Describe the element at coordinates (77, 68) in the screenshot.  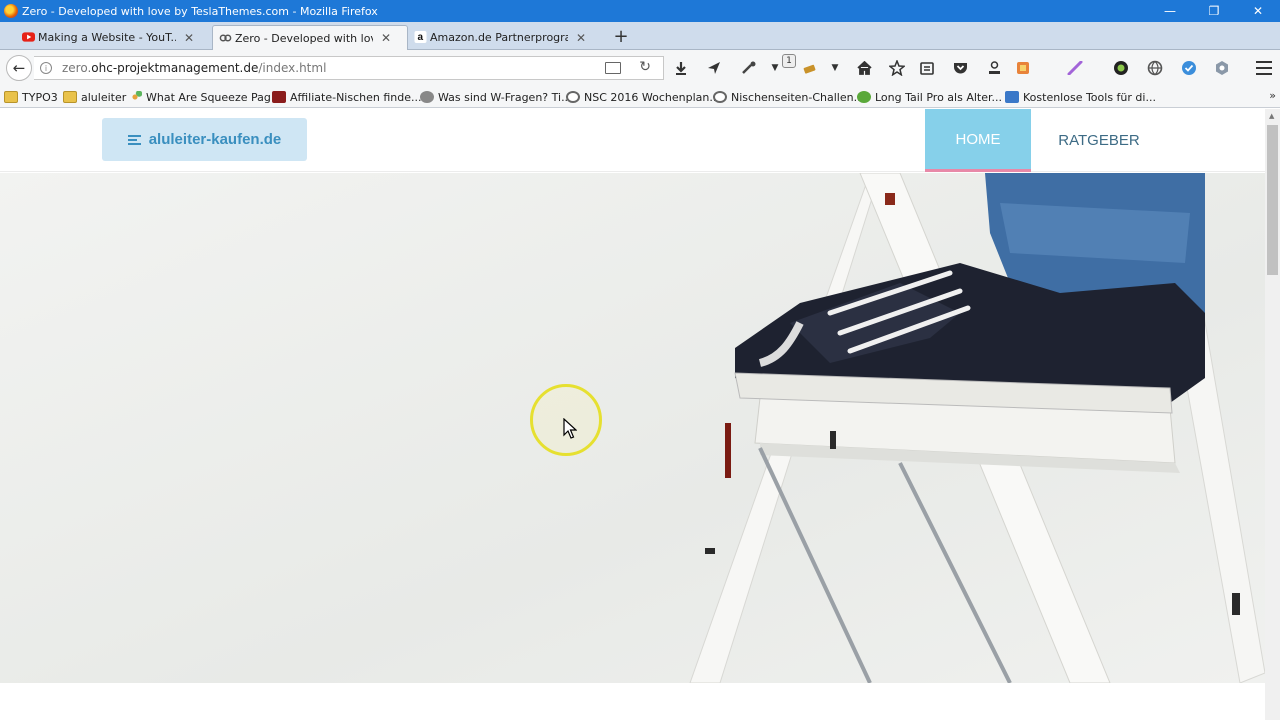
I see `url-prefix: zero.` at that location.